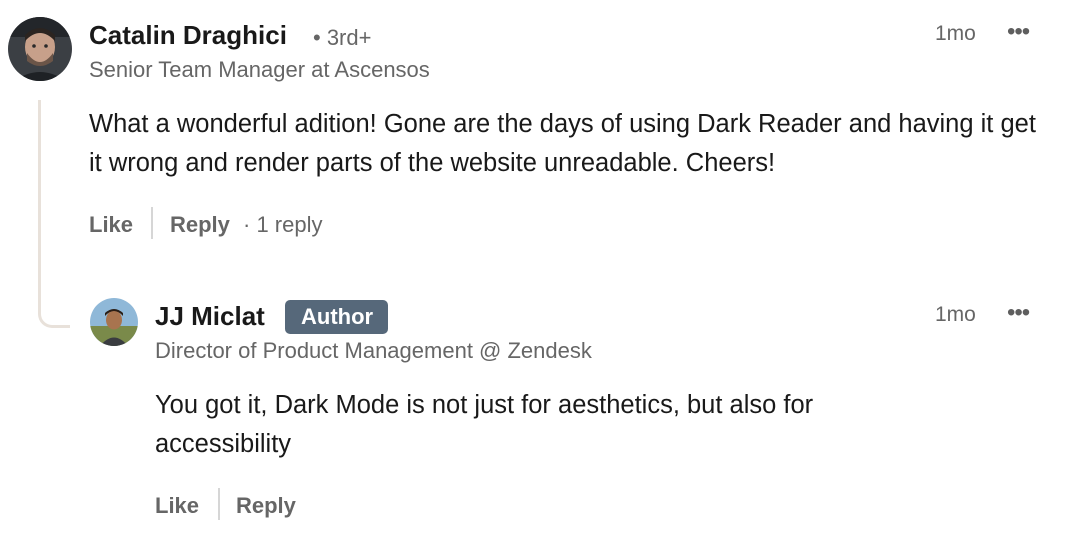  What do you see at coordinates (210, 316) in the screenshot?
I see `reply-author-name: JJ Miclat` at bounding box center [210, 316].